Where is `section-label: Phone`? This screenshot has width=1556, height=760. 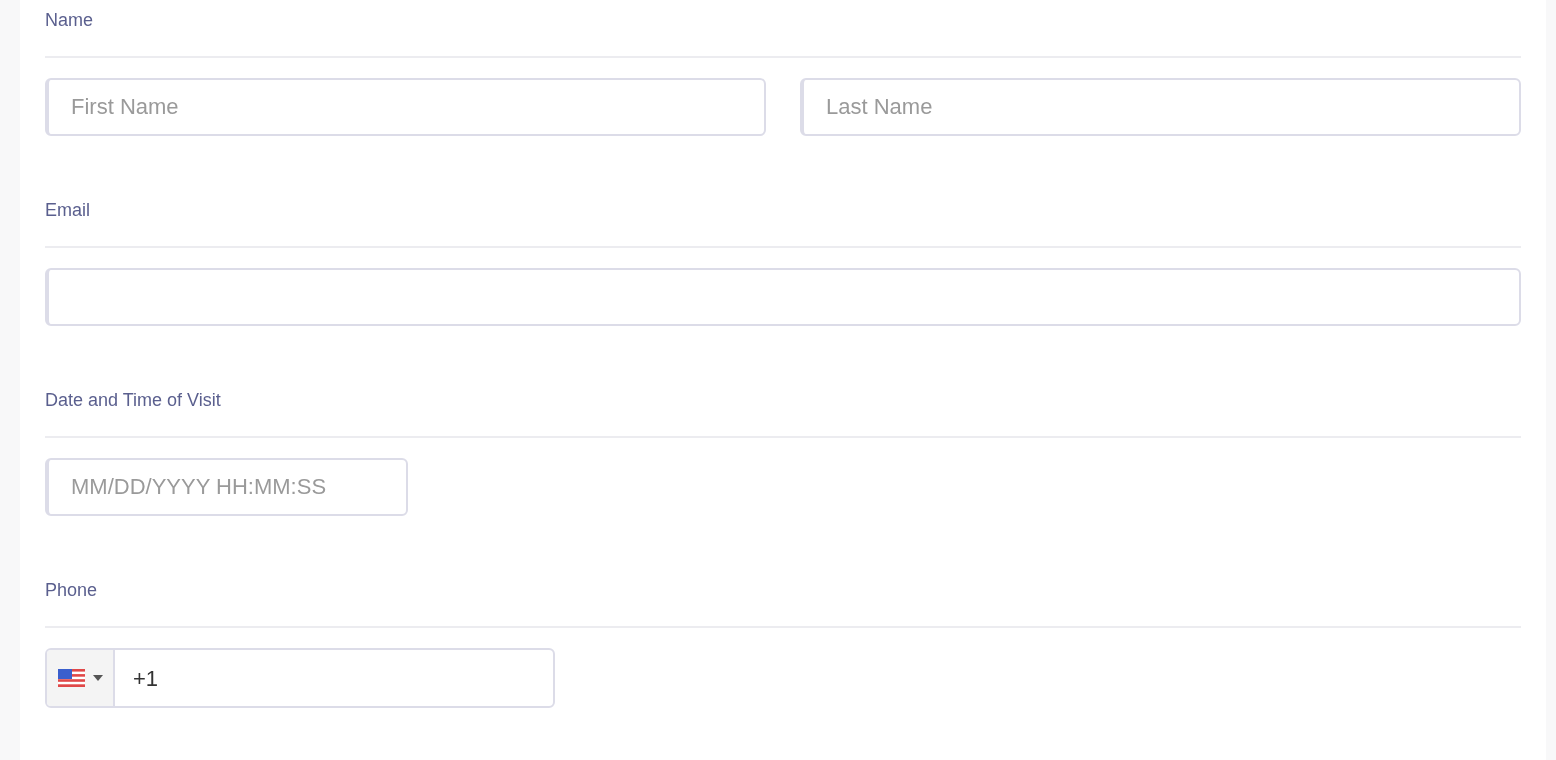
section-label: Phone is located at coordinates (72, 591).